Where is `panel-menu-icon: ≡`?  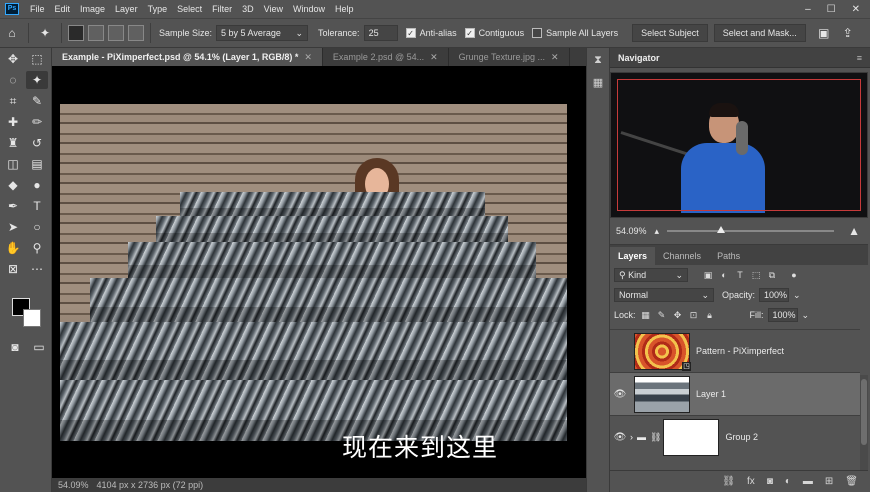
panel-menu-icon: ≡ is located at coordinates (859, 58).